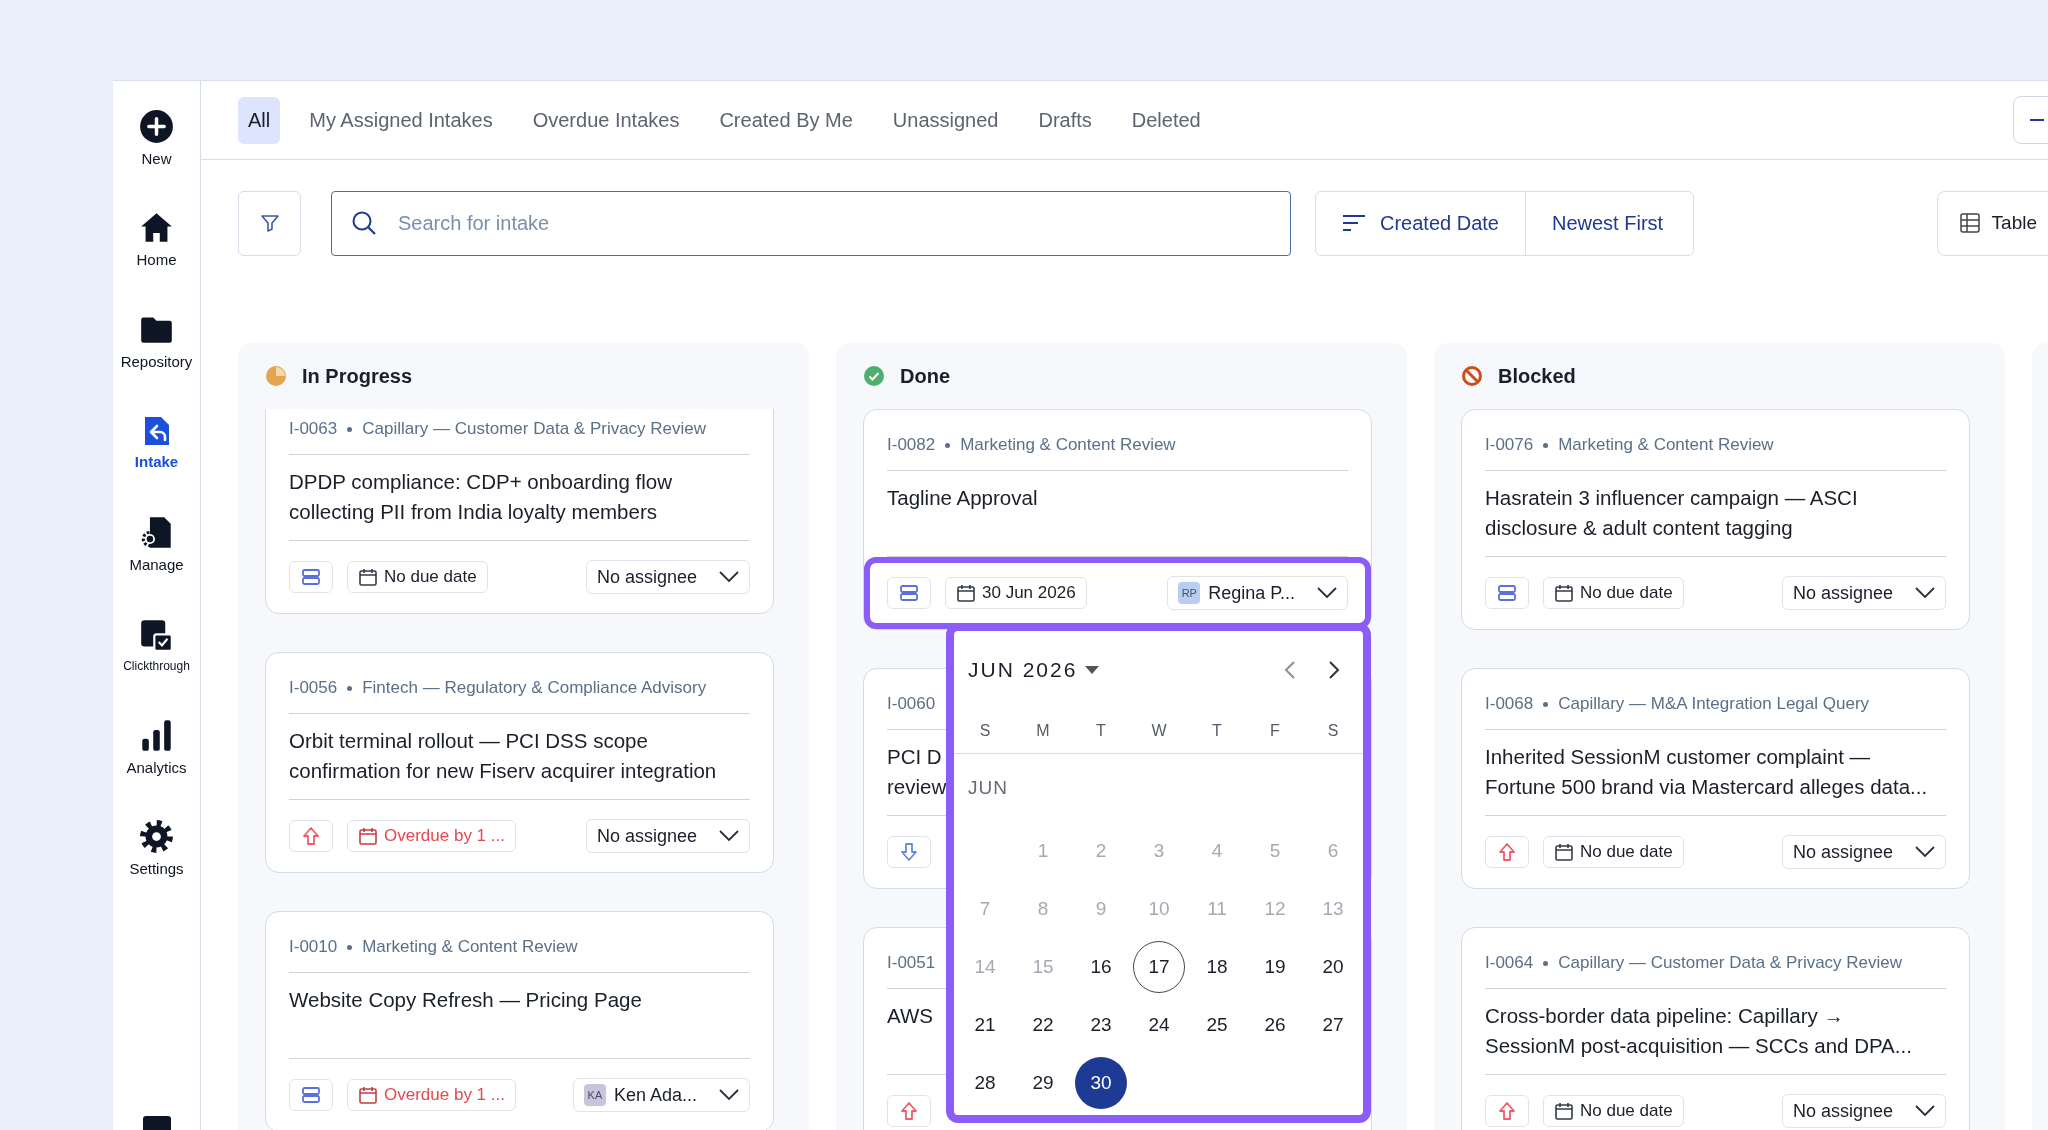 This screenshot has width=2048, height=1130. I want to click on sidebar-item: Manage, so click(156, 544).